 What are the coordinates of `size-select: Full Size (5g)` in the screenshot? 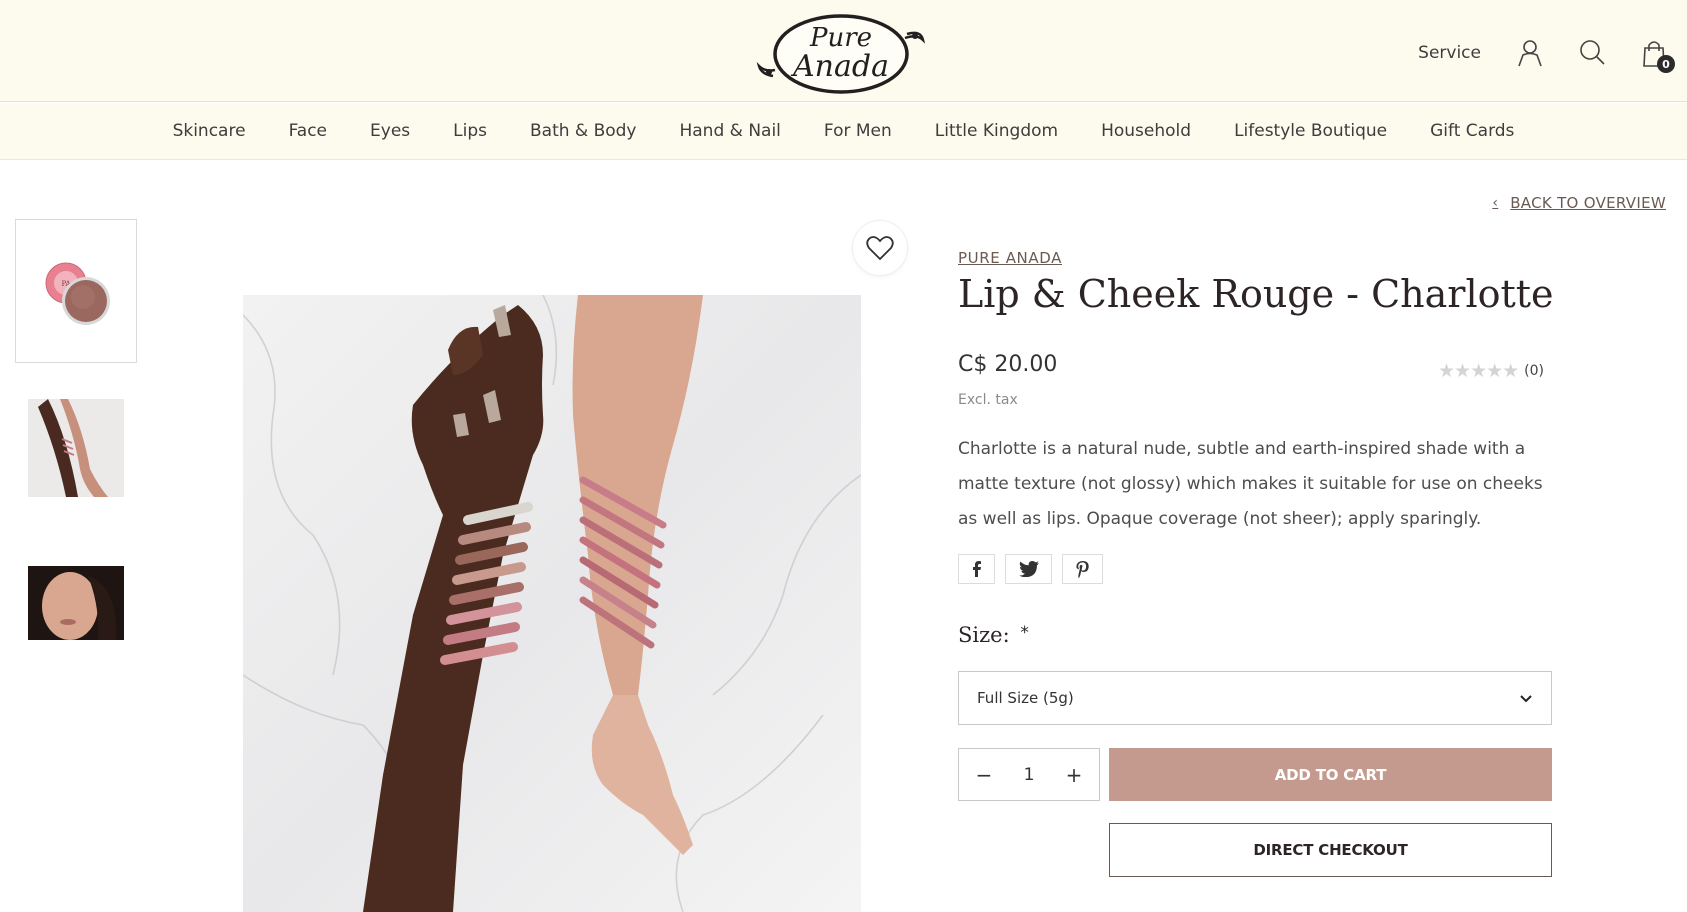 It's located at (1255, 698).